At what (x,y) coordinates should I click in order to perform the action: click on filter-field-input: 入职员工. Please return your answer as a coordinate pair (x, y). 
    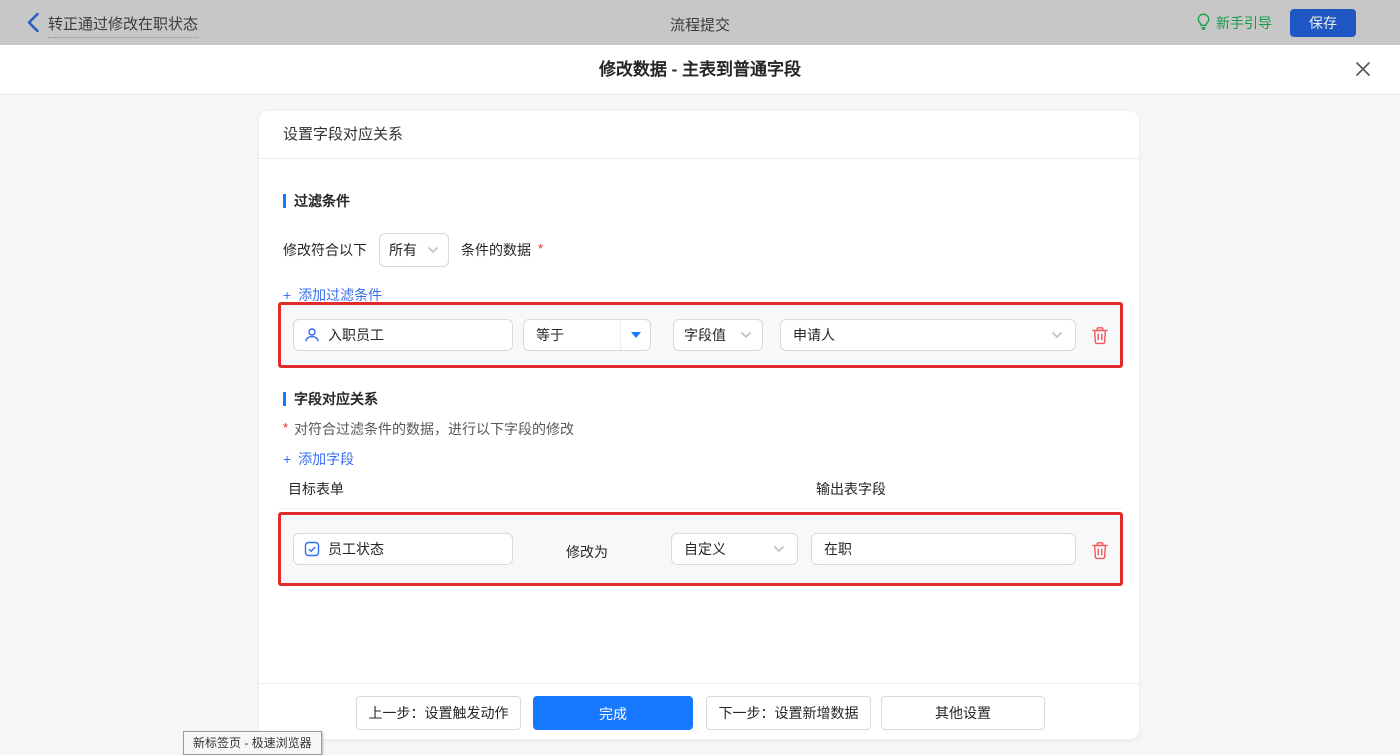
    Looking at the image, I should click on (403, 335).